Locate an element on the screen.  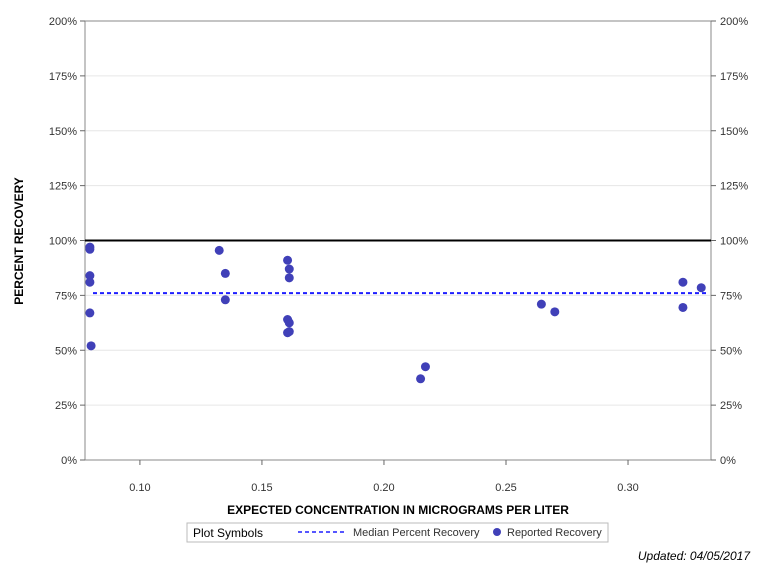
x-tick-label: 0.15 is located at coordinates (261, 488).